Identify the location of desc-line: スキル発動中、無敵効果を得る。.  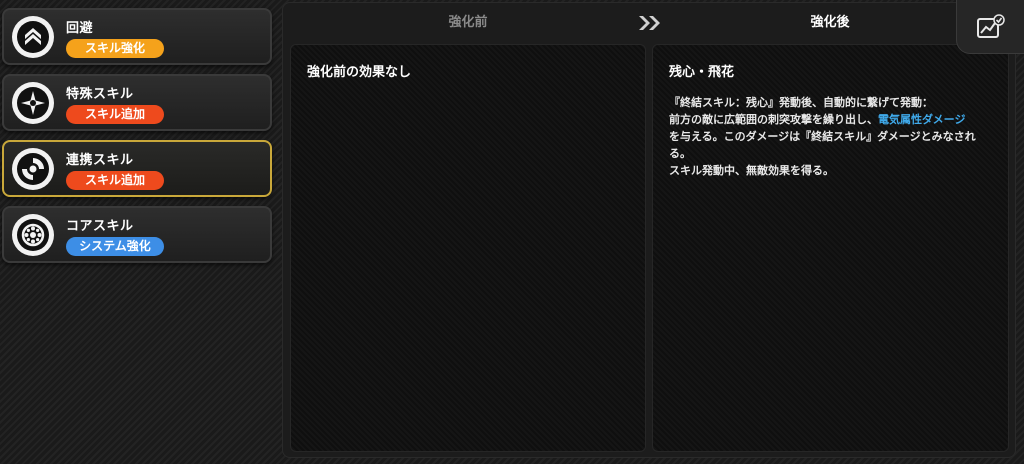
(751, 170).